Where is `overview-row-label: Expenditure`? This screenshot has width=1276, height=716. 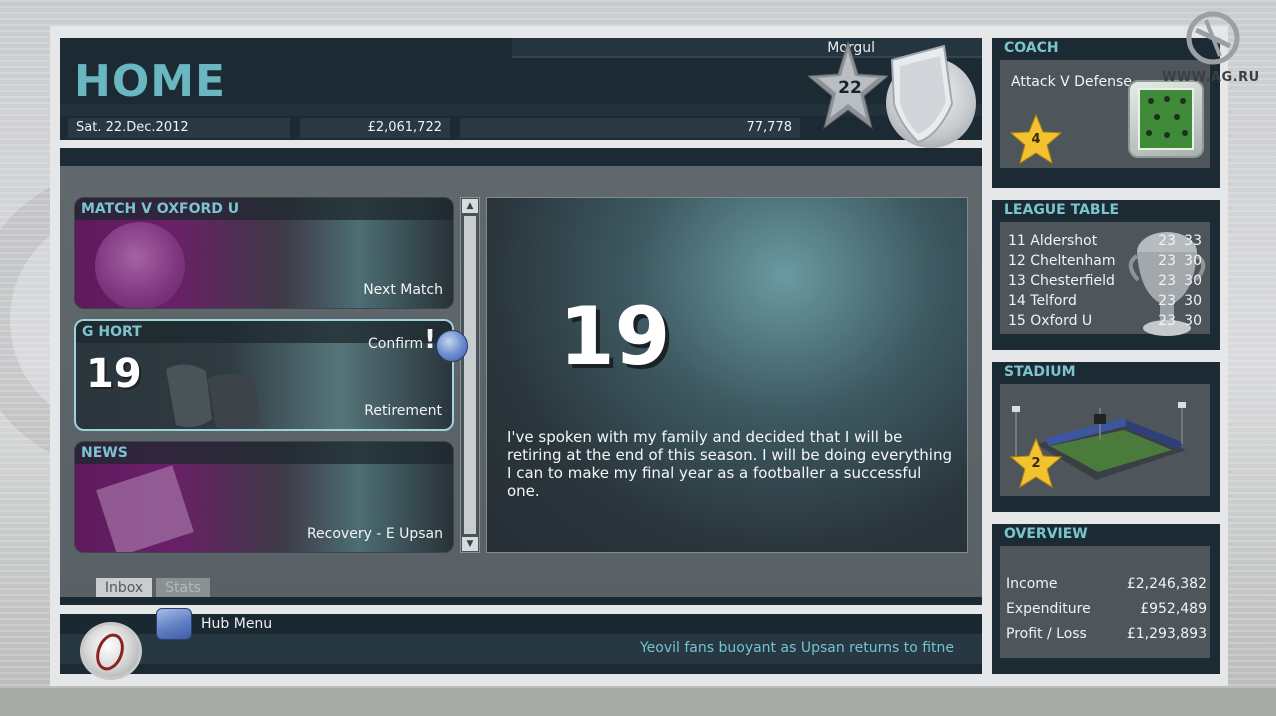
overview-row-label: Expenditure is located at coordinates (1048, 609).